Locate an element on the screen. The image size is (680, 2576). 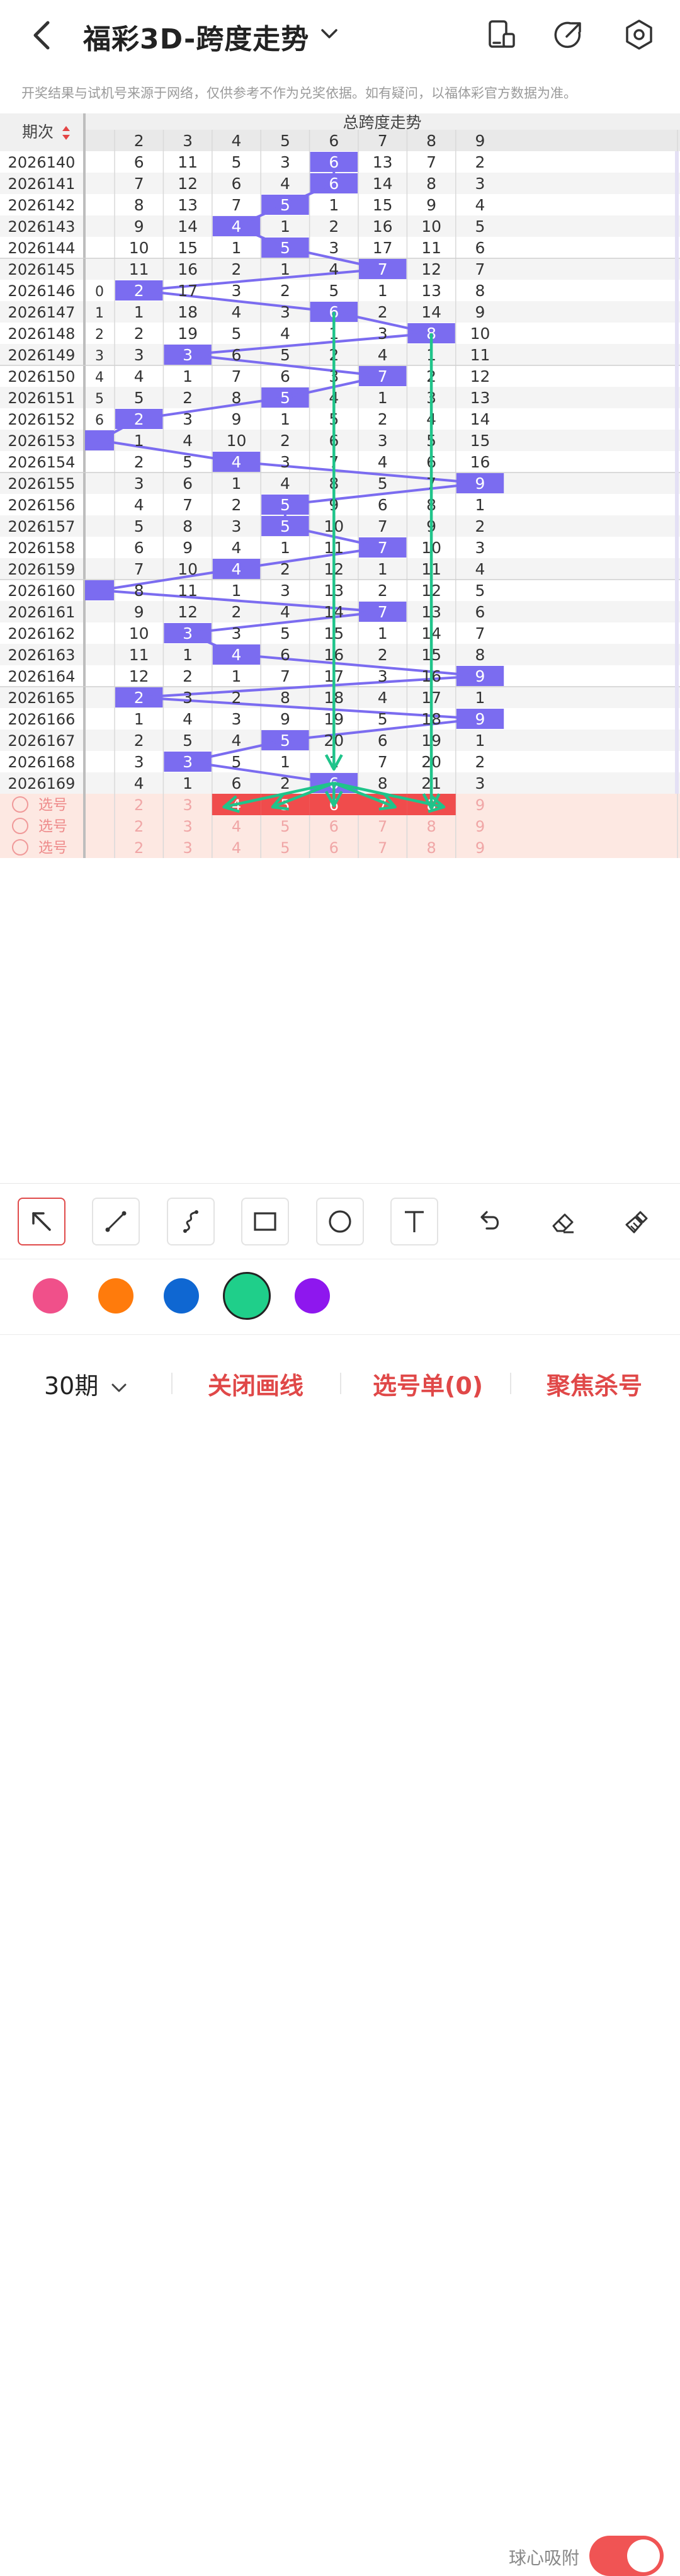
undo-icon is located at coordinates (489, 1221).